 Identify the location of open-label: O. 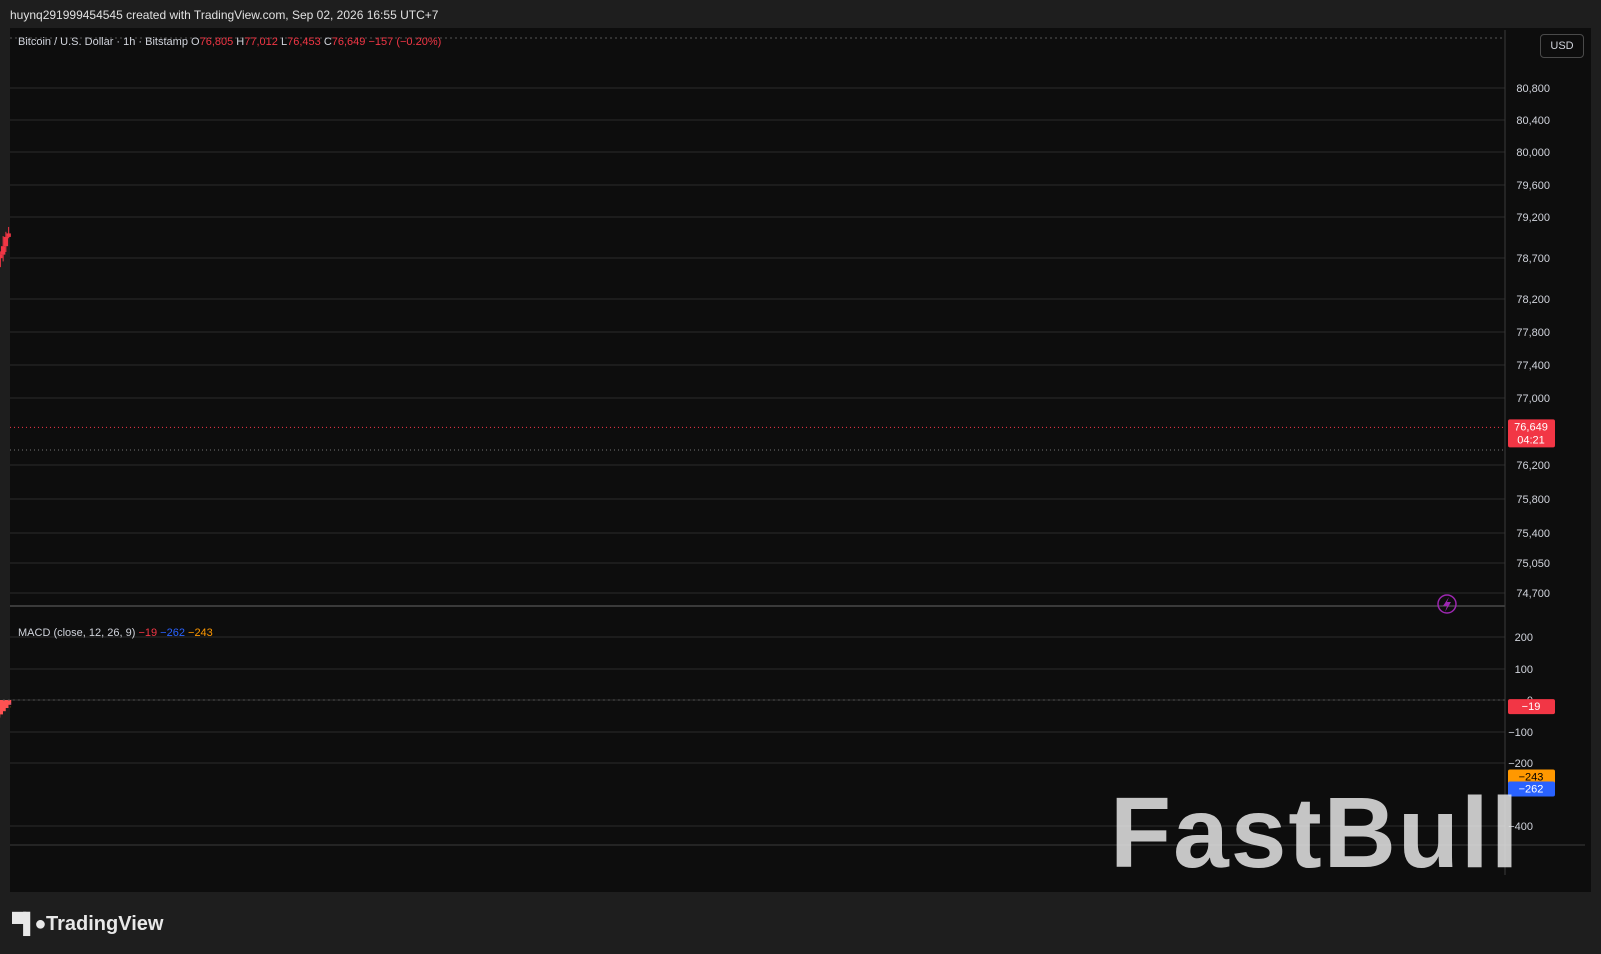
(195, 42).